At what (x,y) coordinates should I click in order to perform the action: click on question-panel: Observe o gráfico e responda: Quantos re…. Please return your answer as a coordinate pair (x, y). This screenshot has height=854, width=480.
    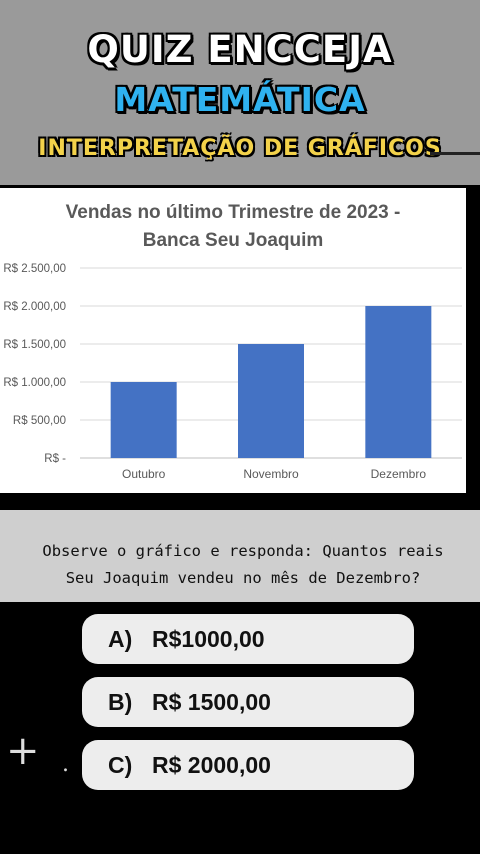
    Looking at the image, I should click on (240, 556).